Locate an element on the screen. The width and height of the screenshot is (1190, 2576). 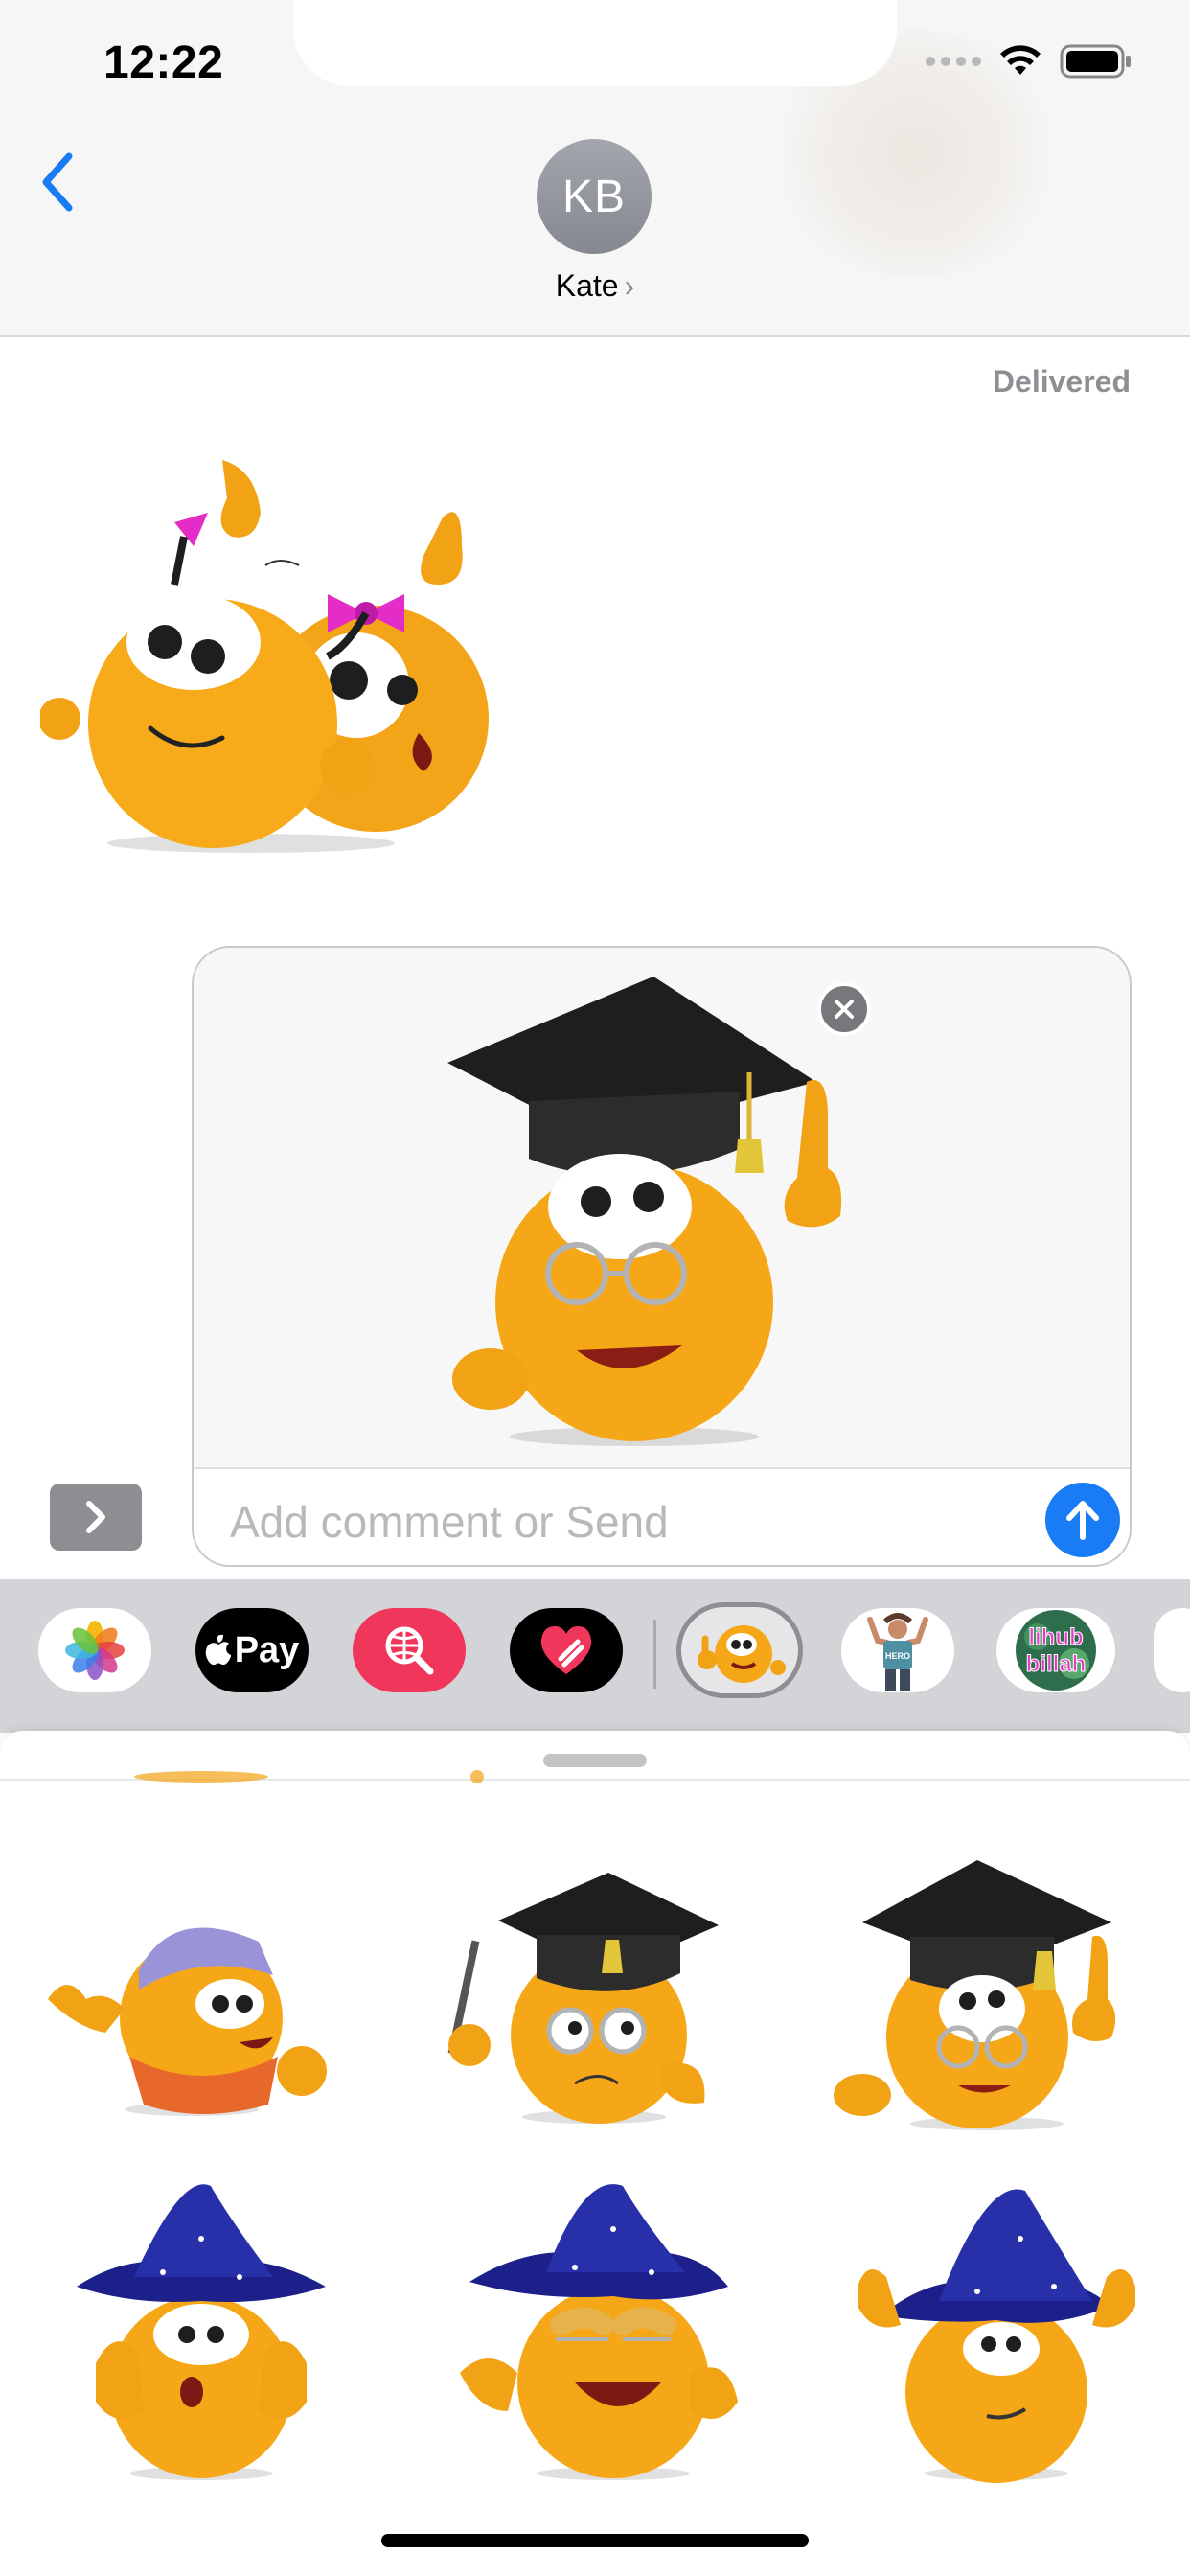
chevron-right-icon is located at coordinates (95, 1517).